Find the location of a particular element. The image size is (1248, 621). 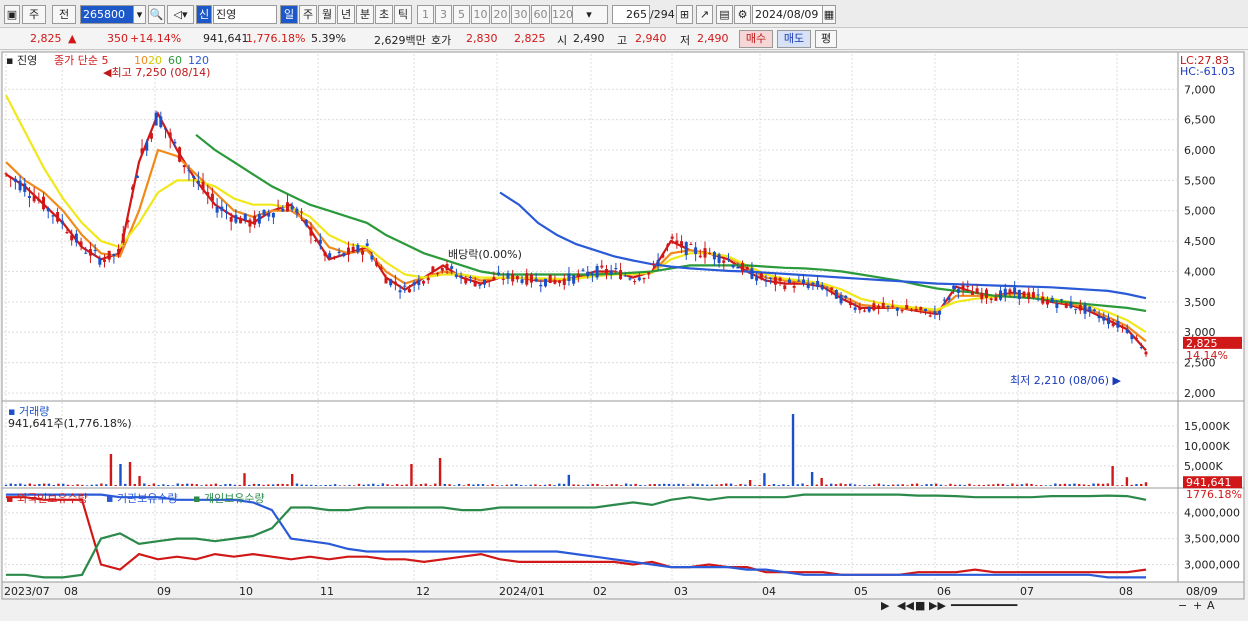

search-icon: 🔍 is located at coordinates (156, 14).